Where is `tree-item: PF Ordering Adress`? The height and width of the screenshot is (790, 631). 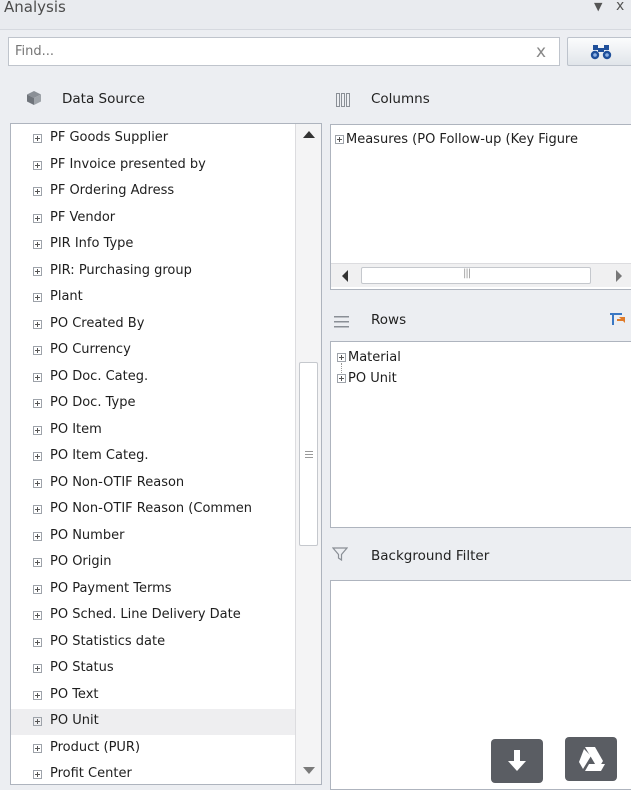
tree-item: PF Ordering Adress is located at coordinates (155, 192).